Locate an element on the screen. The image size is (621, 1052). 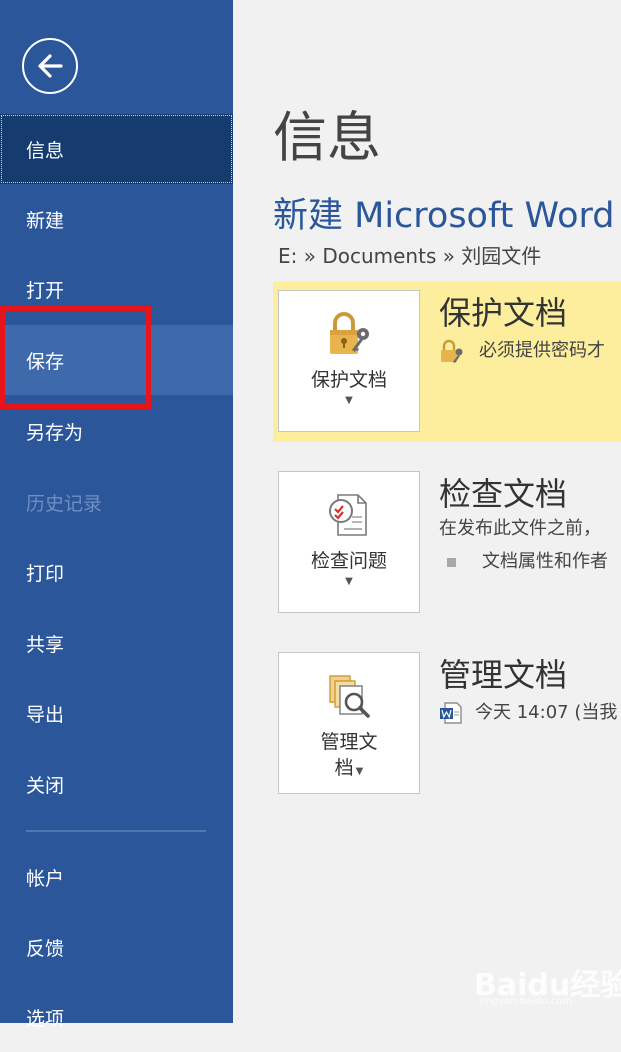
protect-description: 必须提供密码才 is located at coordinates (522, 351).